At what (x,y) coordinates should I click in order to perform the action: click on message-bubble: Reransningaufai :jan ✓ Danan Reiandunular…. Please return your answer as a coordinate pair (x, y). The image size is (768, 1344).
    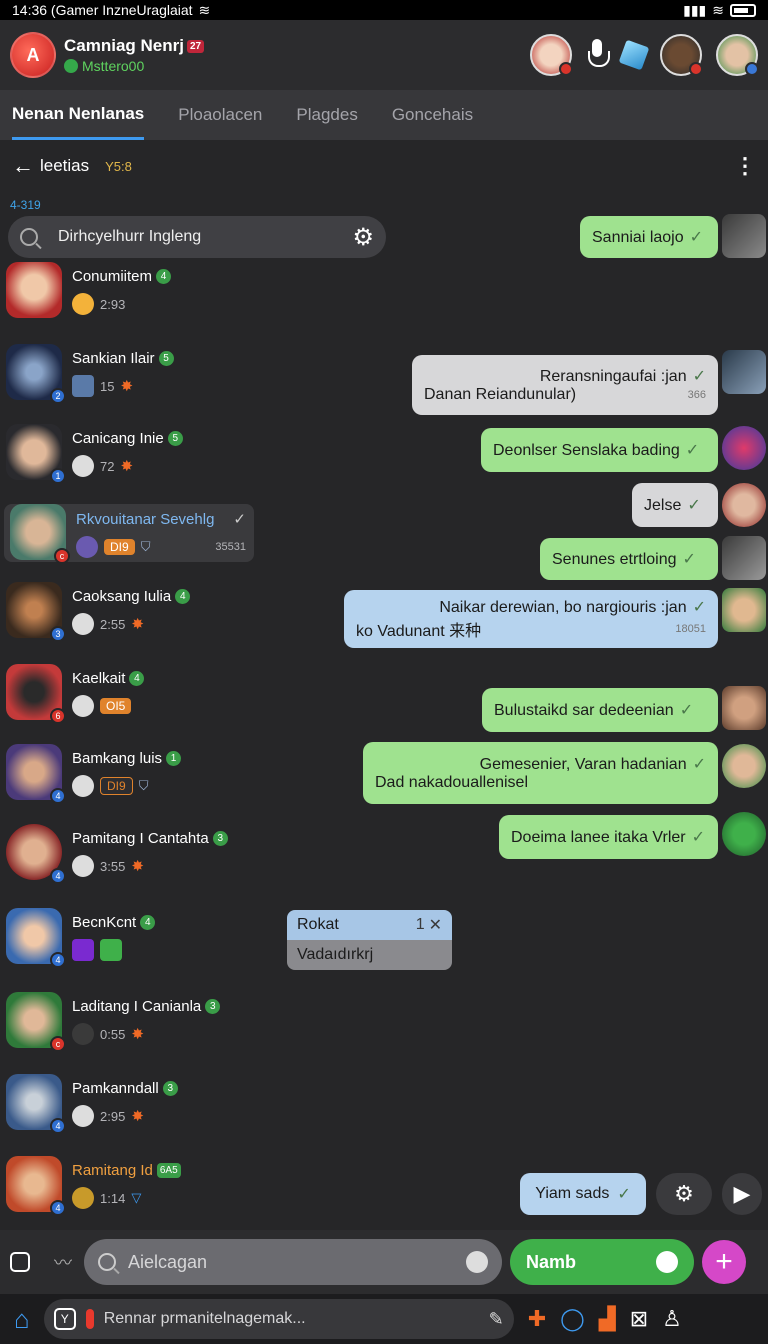
    Looking at the image, I should click on (565, 385).